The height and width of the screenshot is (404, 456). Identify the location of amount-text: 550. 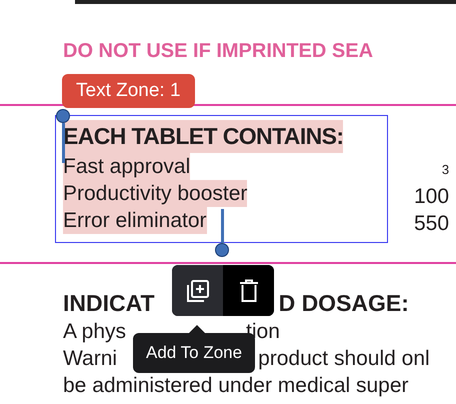
(432, 224).